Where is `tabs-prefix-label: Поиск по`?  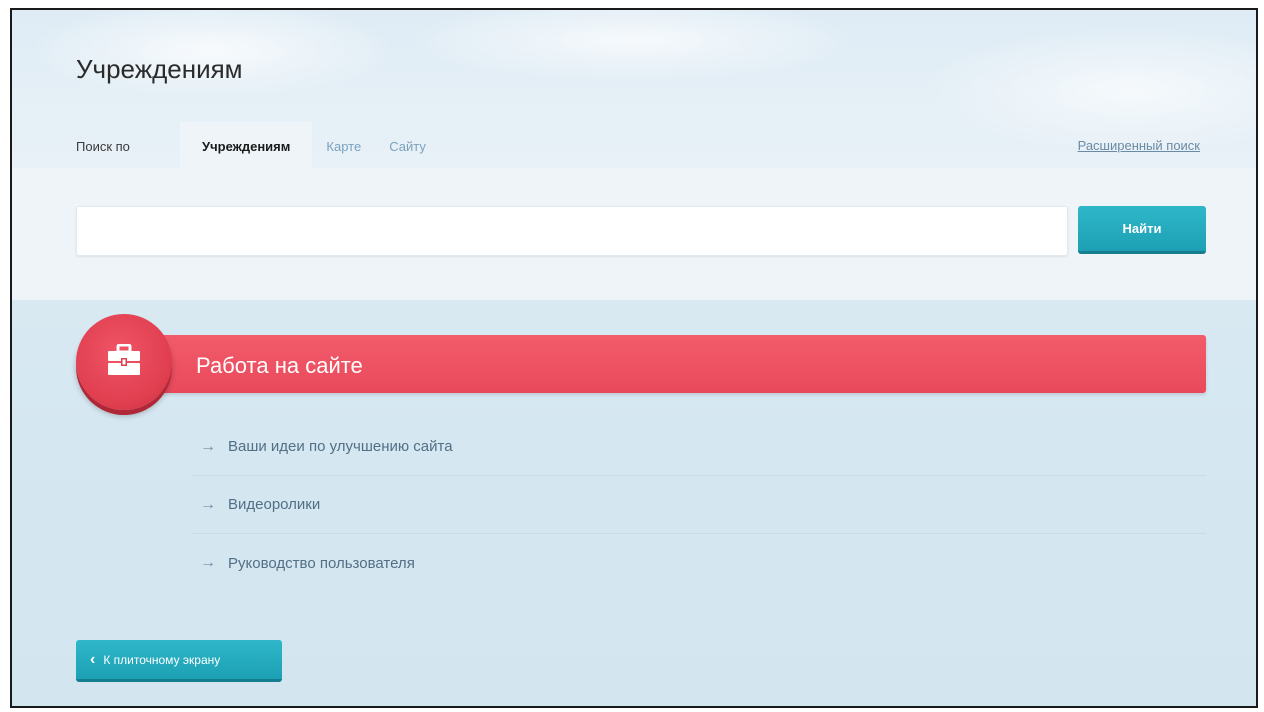
tabs-prefix-label: Поиск по is located at coordinates (103, 146).